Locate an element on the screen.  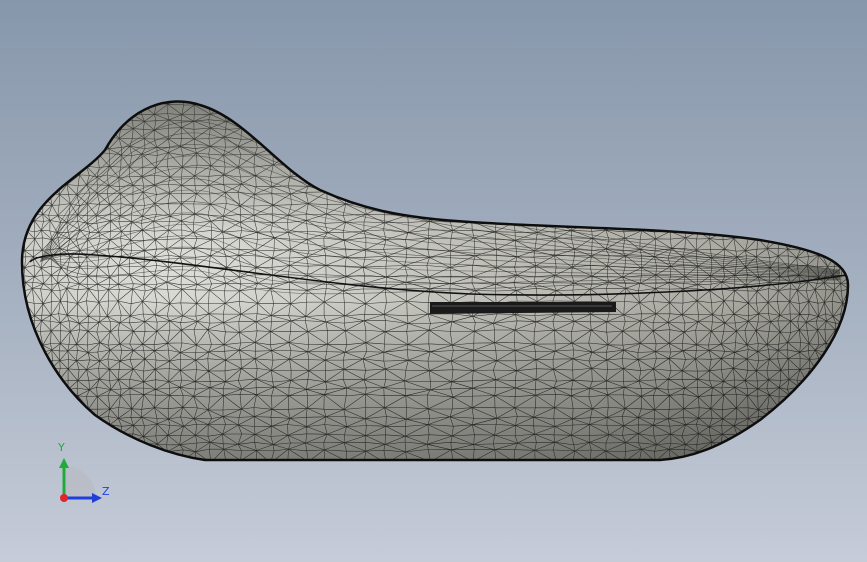
slot-feature is located at coordinates (523, 308).